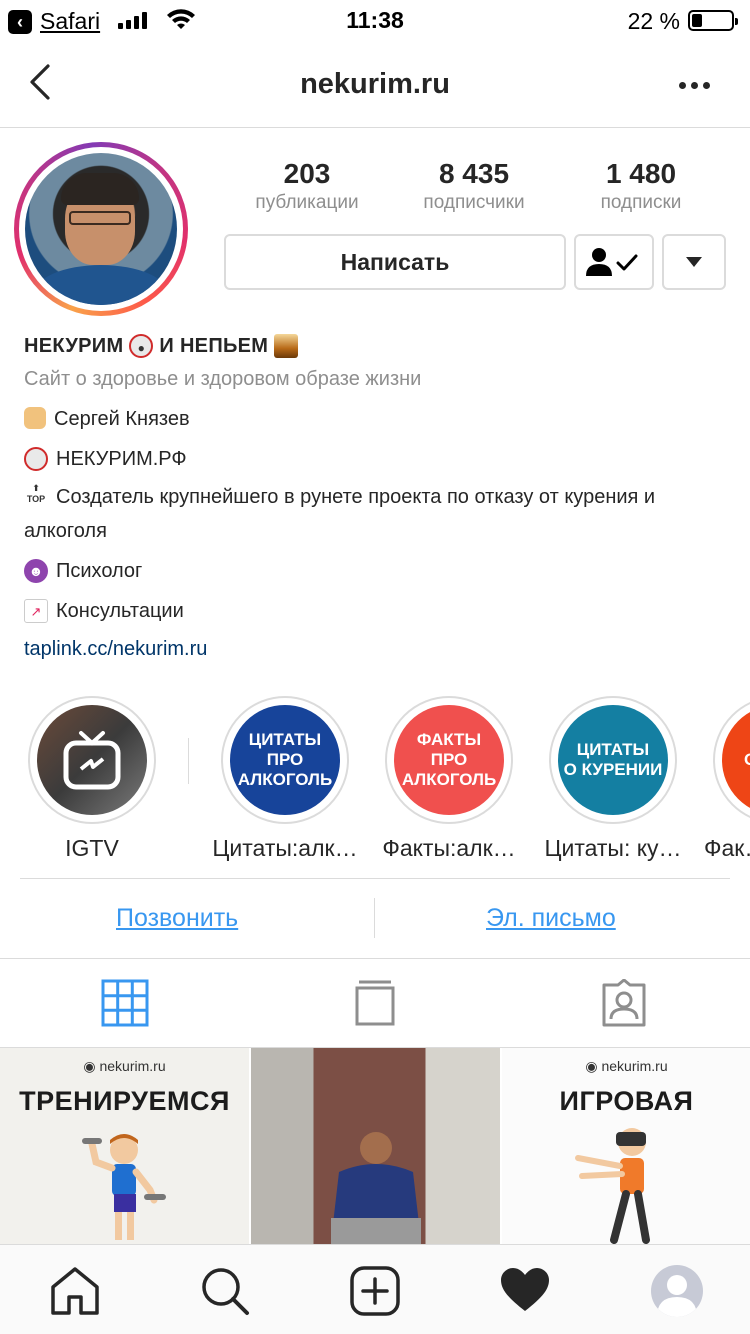  I want to click on home-icon, so click(75, 1291).